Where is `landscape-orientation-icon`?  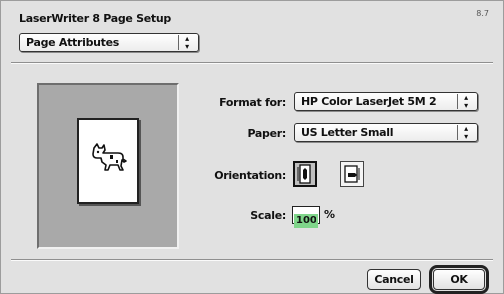
landscape-orientation-icon is located at coordinates (352, 174).